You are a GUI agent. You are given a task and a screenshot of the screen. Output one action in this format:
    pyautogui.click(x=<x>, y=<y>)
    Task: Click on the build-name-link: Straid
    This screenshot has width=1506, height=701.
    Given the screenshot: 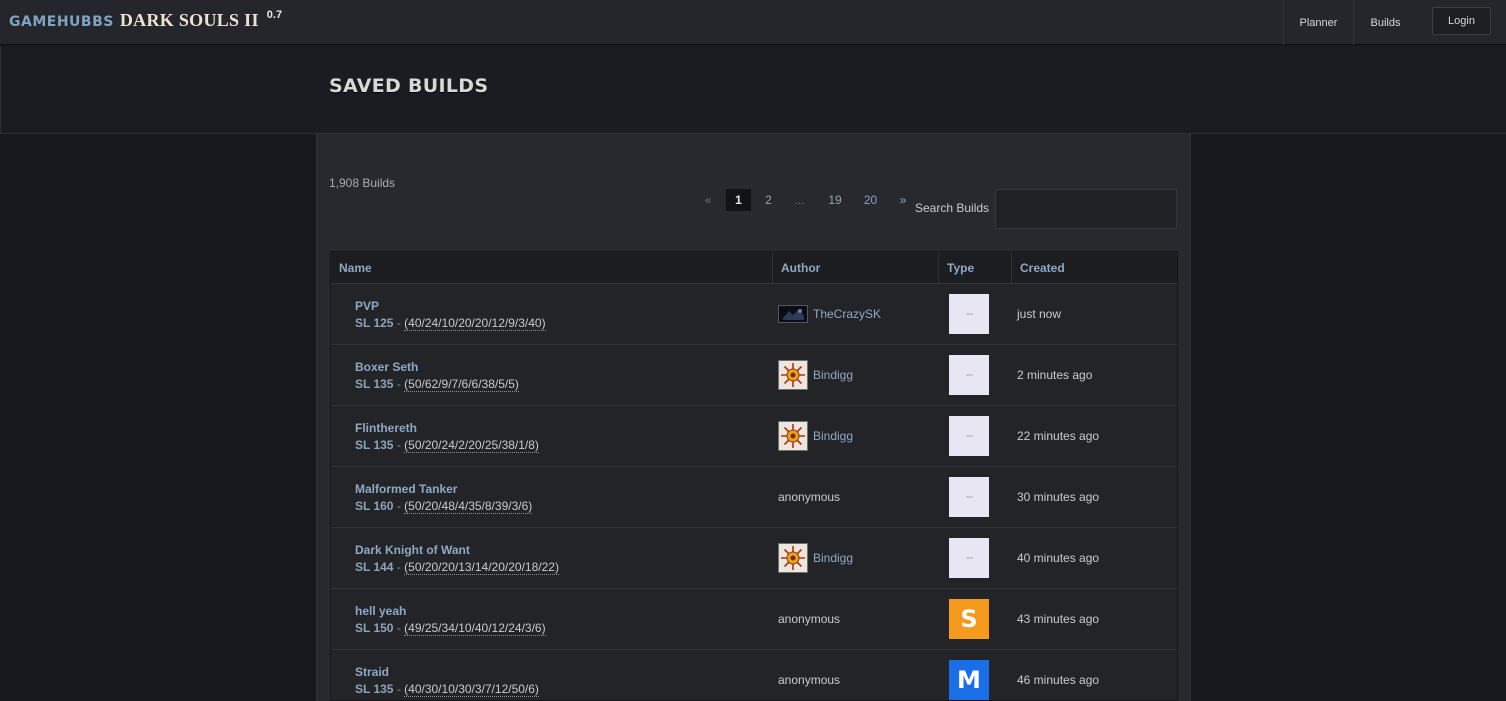 What is the action you would take?
    pyautogui.click(x=447, y=672)
    